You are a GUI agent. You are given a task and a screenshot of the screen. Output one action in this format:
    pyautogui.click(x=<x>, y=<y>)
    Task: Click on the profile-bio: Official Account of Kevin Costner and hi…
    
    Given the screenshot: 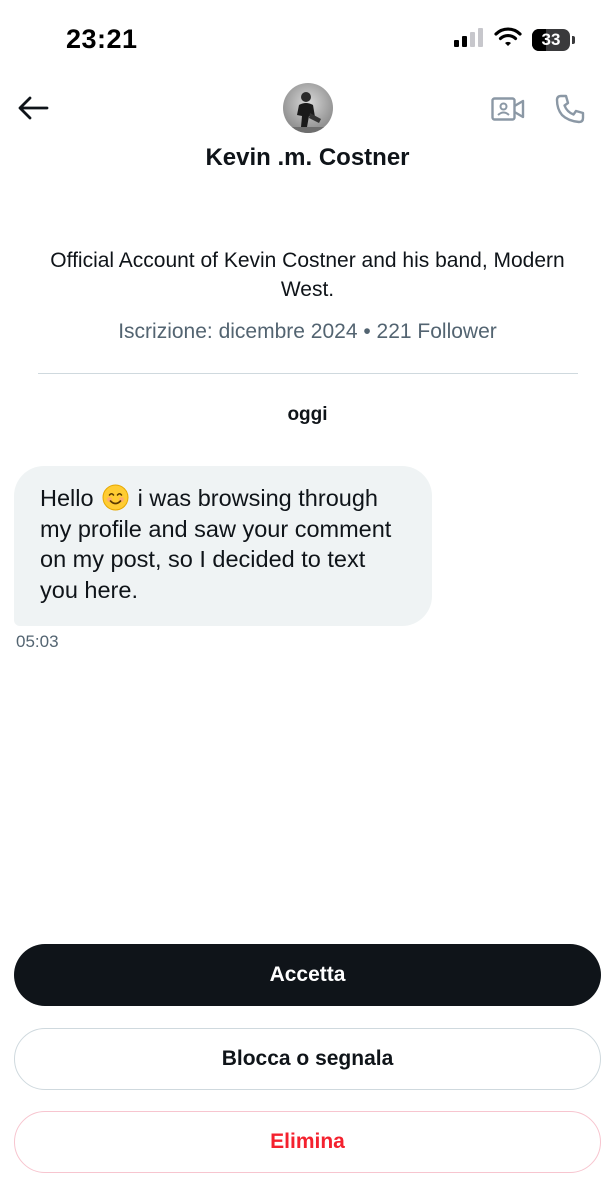 What is the action you would take?
    pyautogui.click(x=307, y=275)
    